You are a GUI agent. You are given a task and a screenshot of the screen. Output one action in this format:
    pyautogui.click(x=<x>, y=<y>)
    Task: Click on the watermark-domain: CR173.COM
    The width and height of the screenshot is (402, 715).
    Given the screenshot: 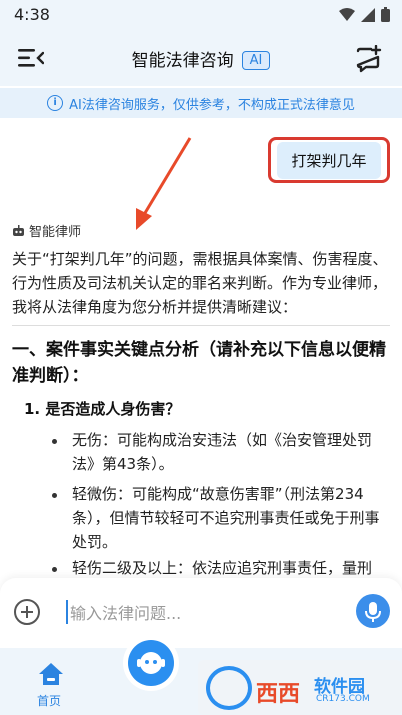 What is the action you would take?
    pyautogui.click(x=343, y=699)
    